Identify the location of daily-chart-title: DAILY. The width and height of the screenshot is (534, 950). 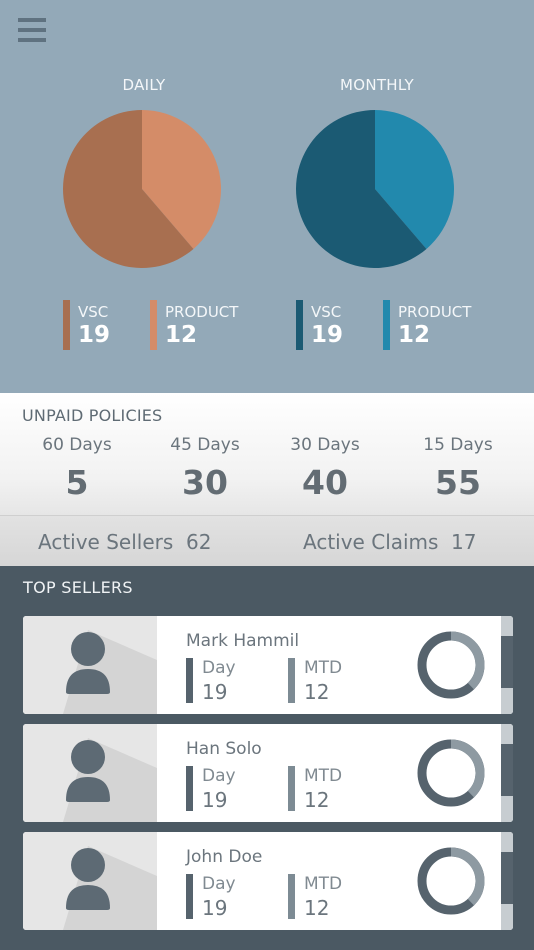
(144, 85).